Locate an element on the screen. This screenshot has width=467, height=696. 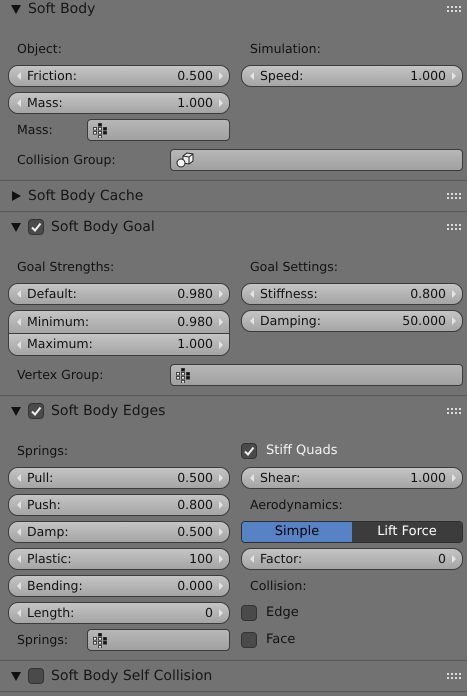
checkbox-label: Edge is located at coordinates (282, 613).